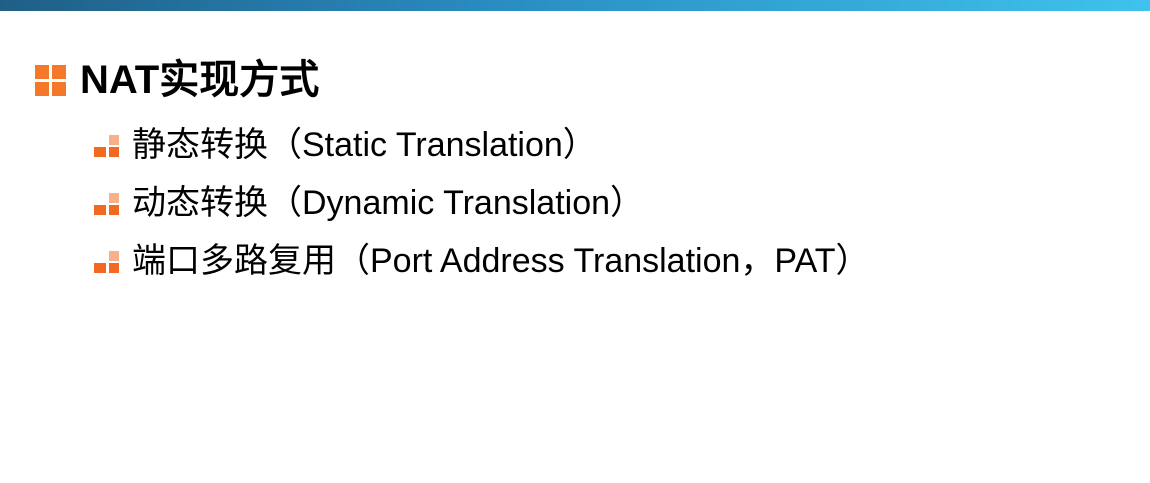 This screenshot has height=483, width=1150. I want to click on list-item-label: 动态转换（Dynamic Translation）, so click(388, 203).